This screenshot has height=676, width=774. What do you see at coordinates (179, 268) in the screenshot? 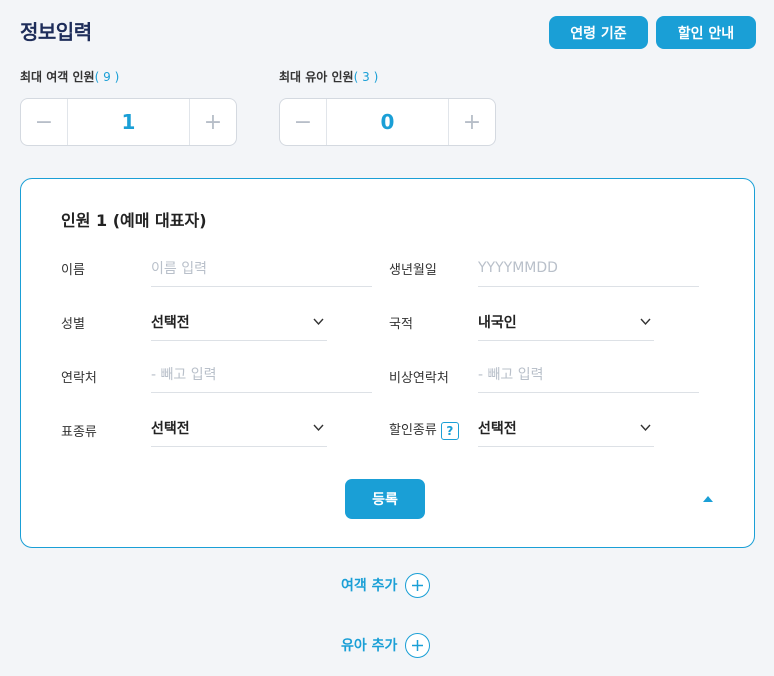
I see `name-placeholder: 이름 입력` at bounding box center [179, 268].